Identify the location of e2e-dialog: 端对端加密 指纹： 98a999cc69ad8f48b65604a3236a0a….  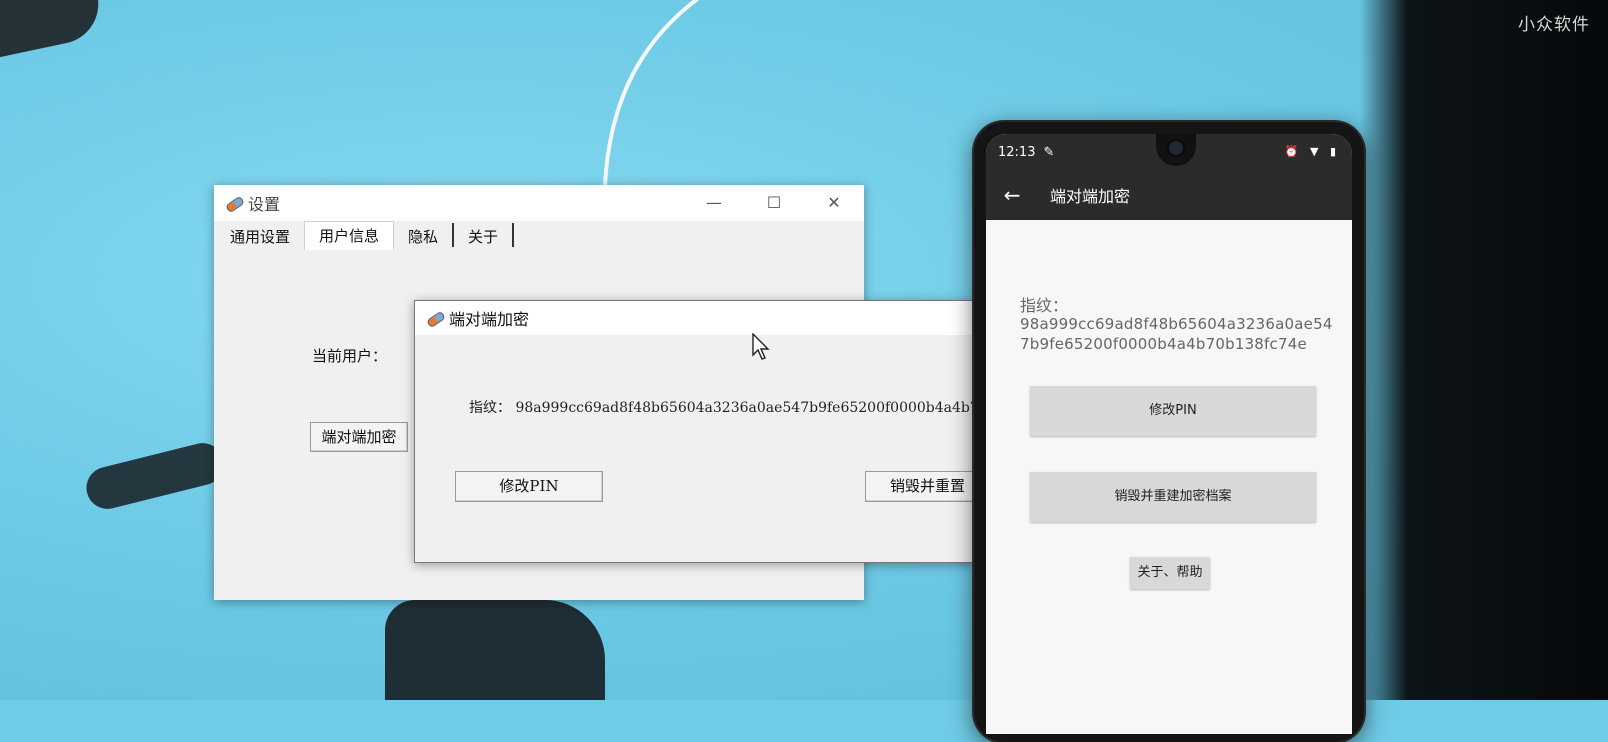
(722, 431).